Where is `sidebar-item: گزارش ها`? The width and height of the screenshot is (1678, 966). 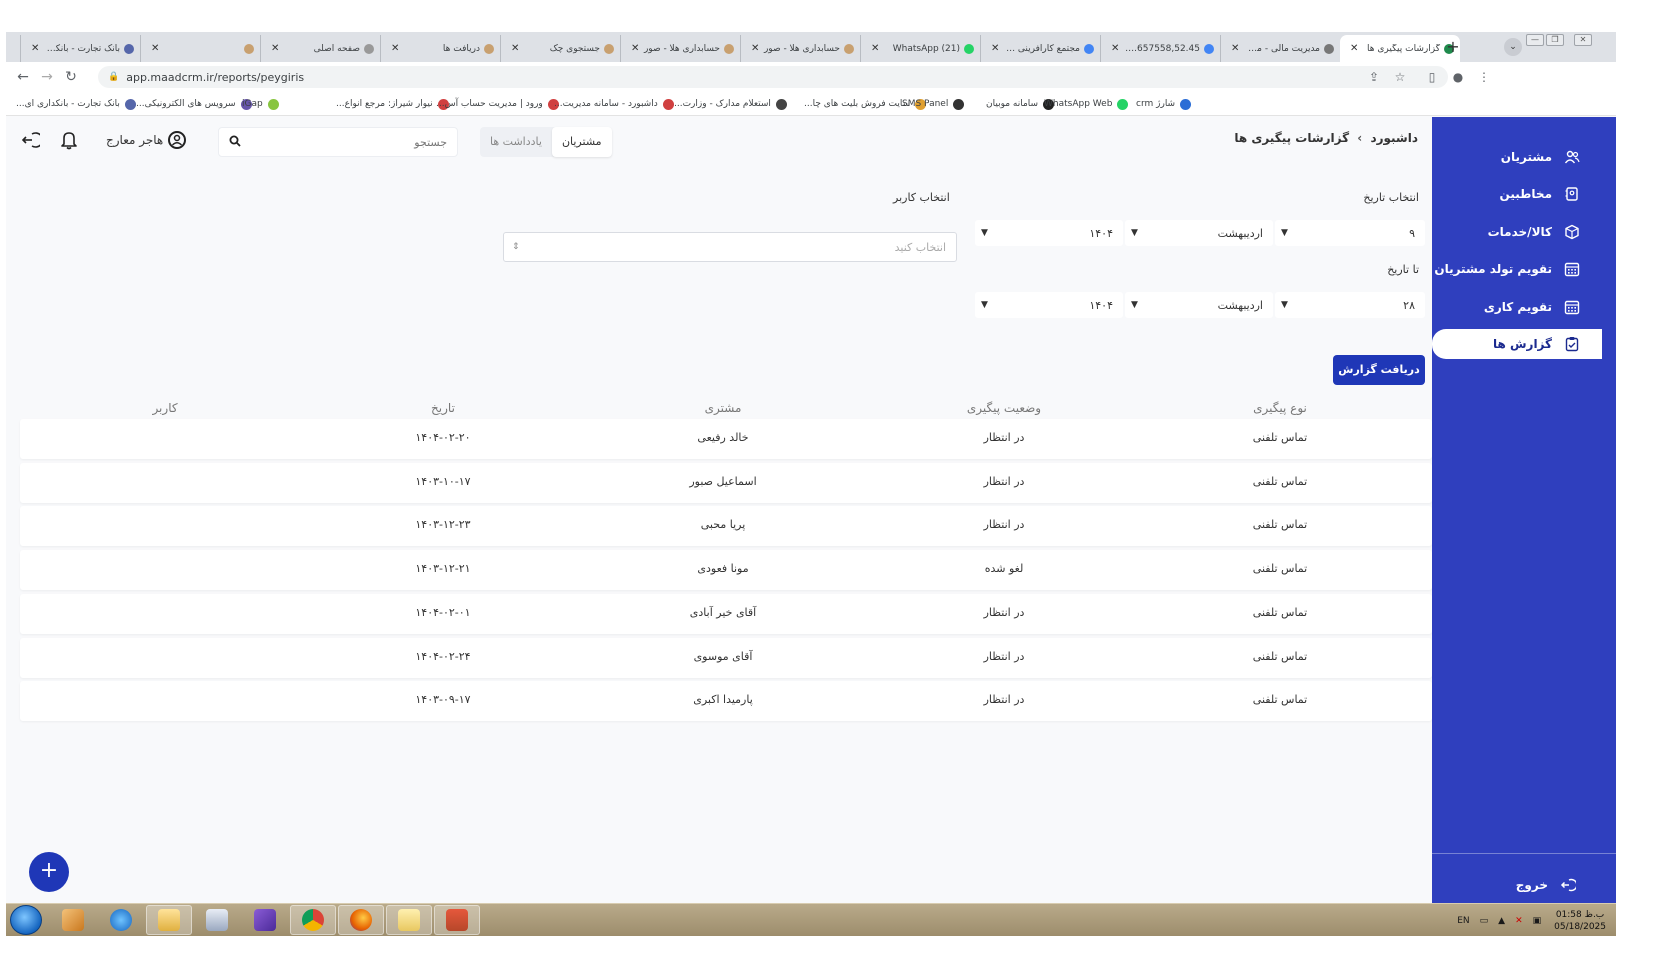 sidebar-item: گزارش ها is located at coordinates (1517, 344).